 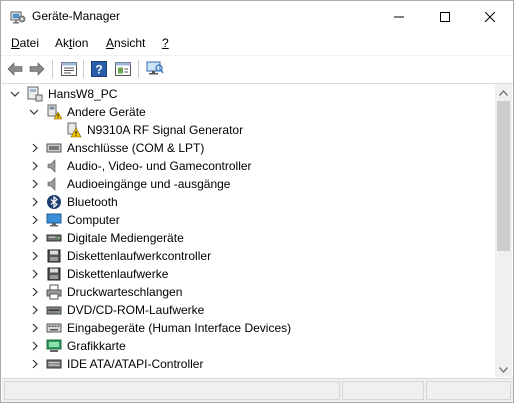 I want to click on tree-category-label: Eingabegeräte (Human Interface Devices), so click(x=179, y=328).